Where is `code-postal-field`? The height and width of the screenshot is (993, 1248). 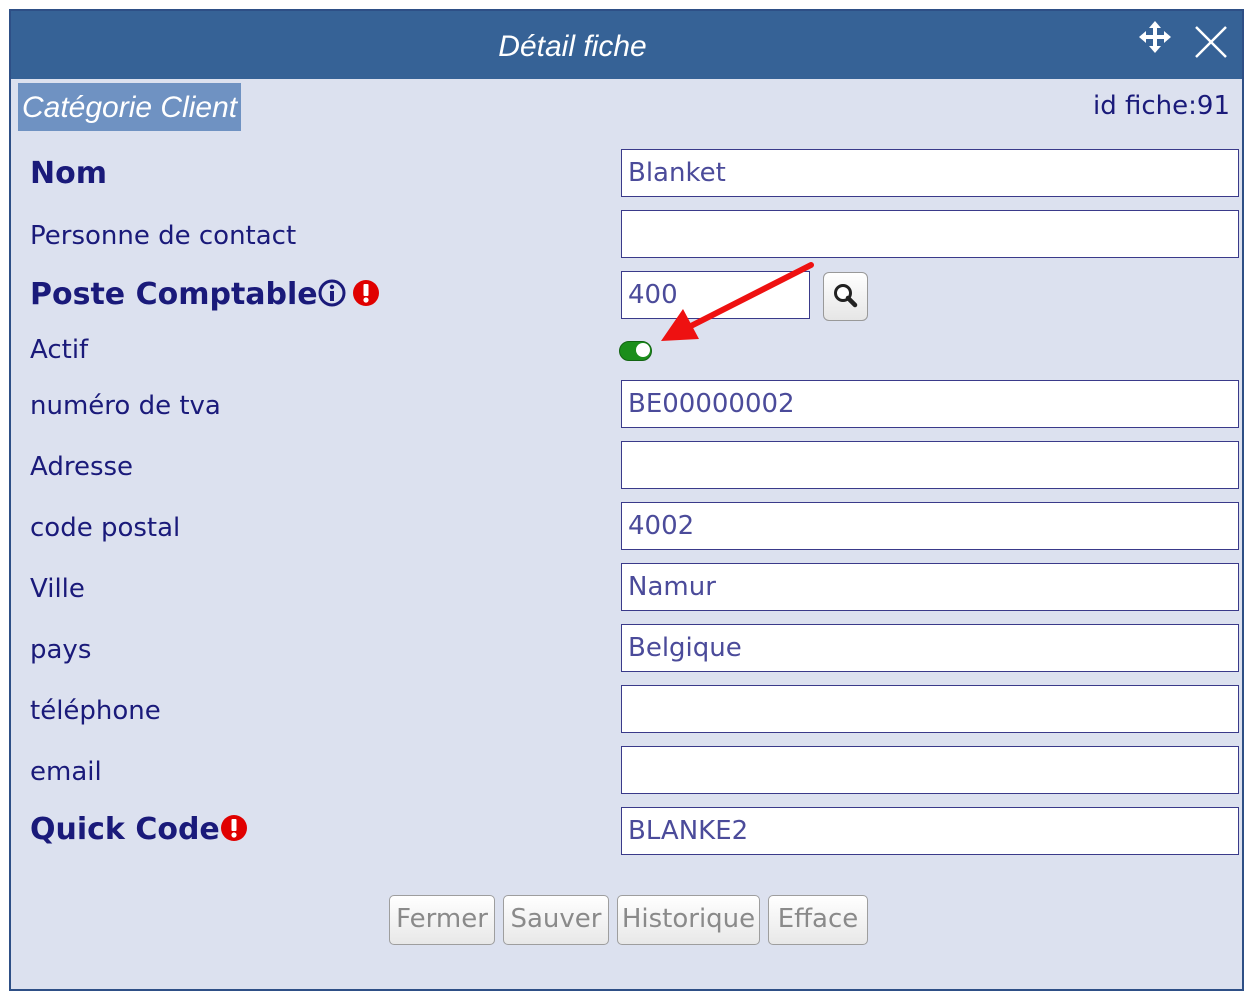
code-postal-field is located at coordinates (930, 526).